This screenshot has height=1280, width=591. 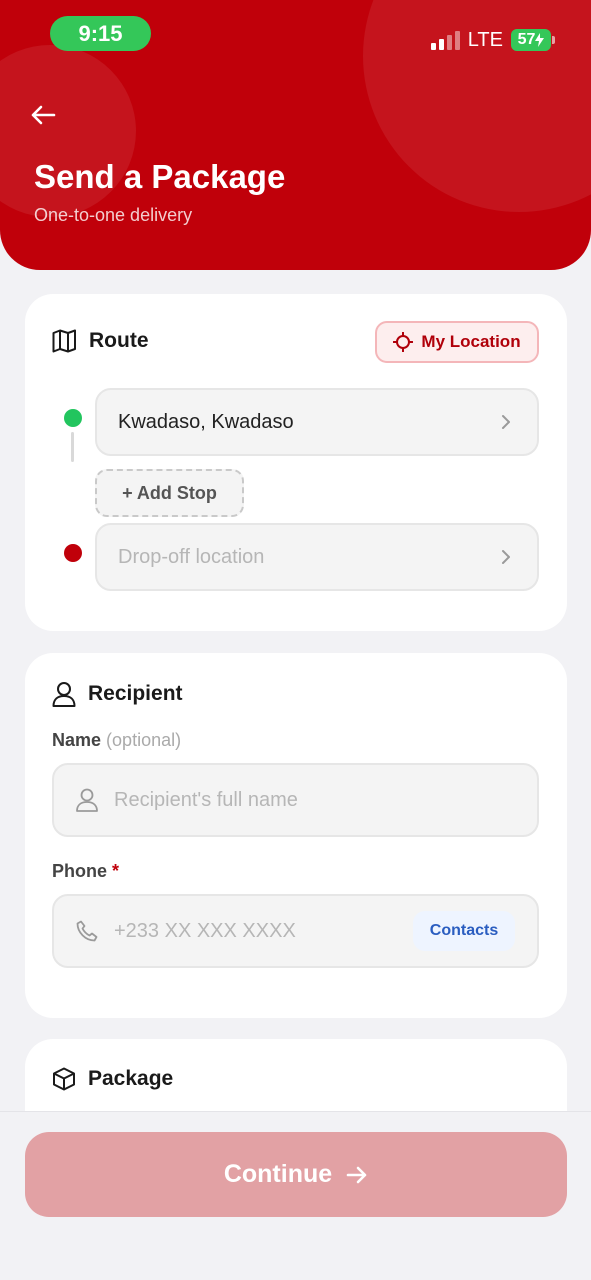 I want to click on arrow-right-icon, so click(x=356, y=1174).